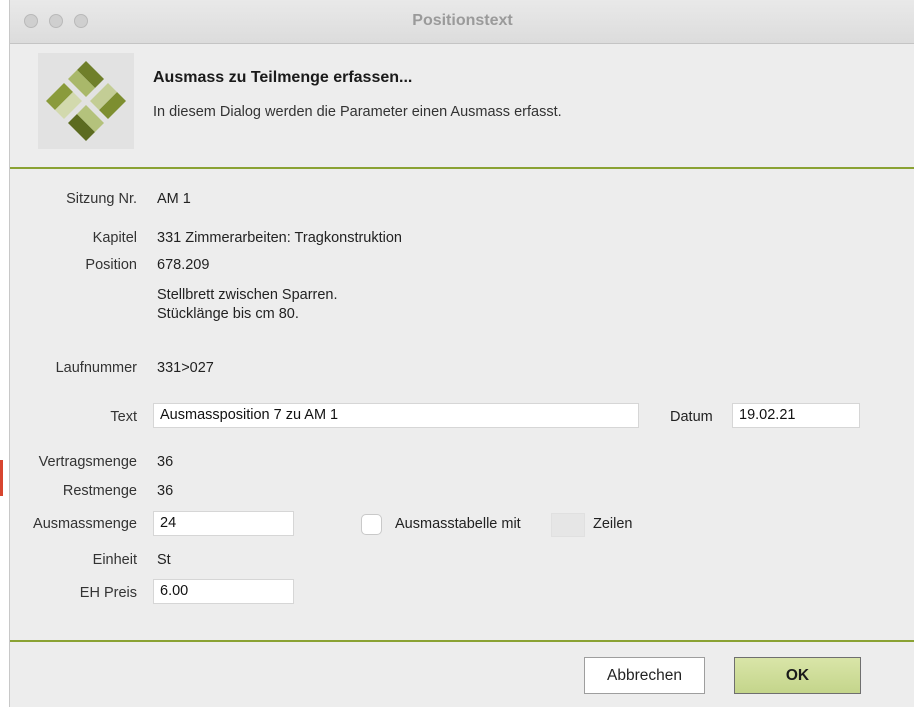 The width and height of the screenshot is (914, 707). I want to click on ausmasstabelle-rows-input, so click(568, 525).